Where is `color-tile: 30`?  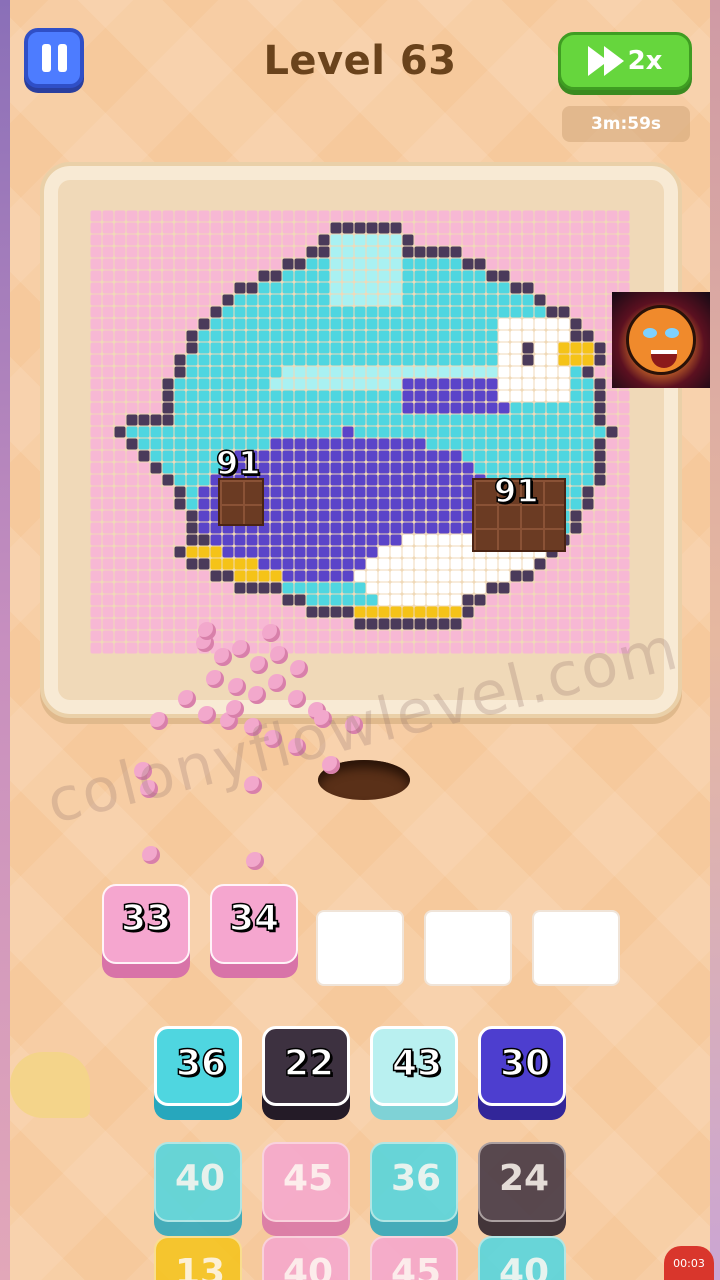 color-tile: 30 is located at coordinates (522, 1066).